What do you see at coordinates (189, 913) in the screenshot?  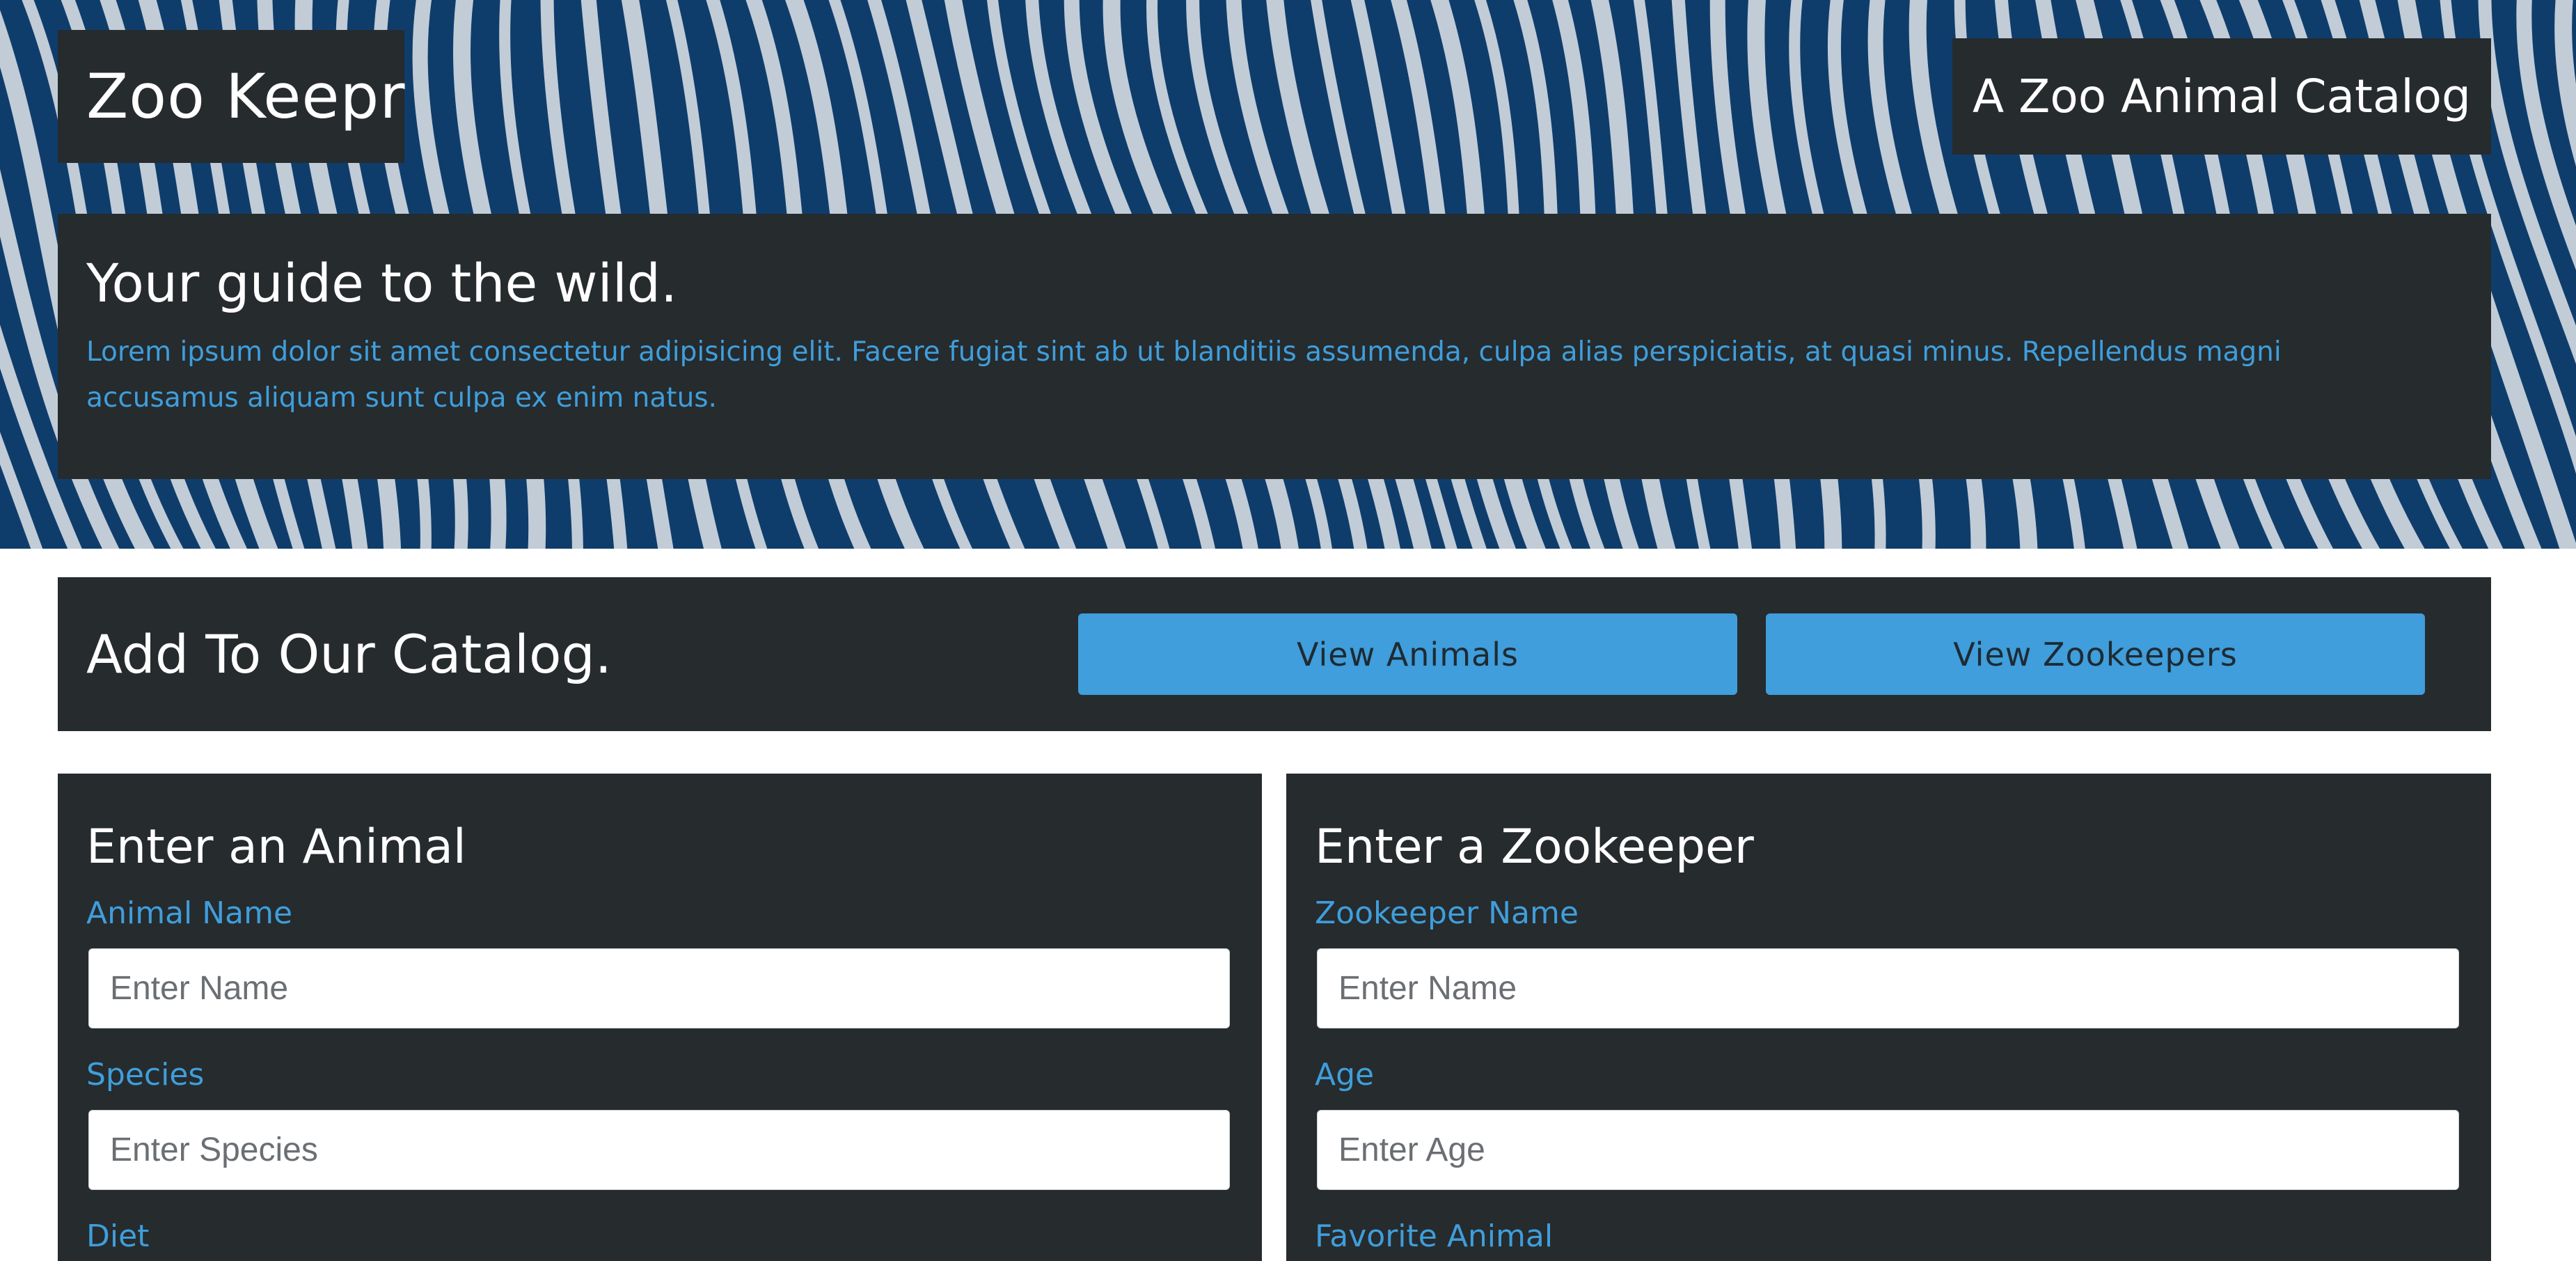 I see `animal-name-label: Animal Name` at bounding box center [189, 913].